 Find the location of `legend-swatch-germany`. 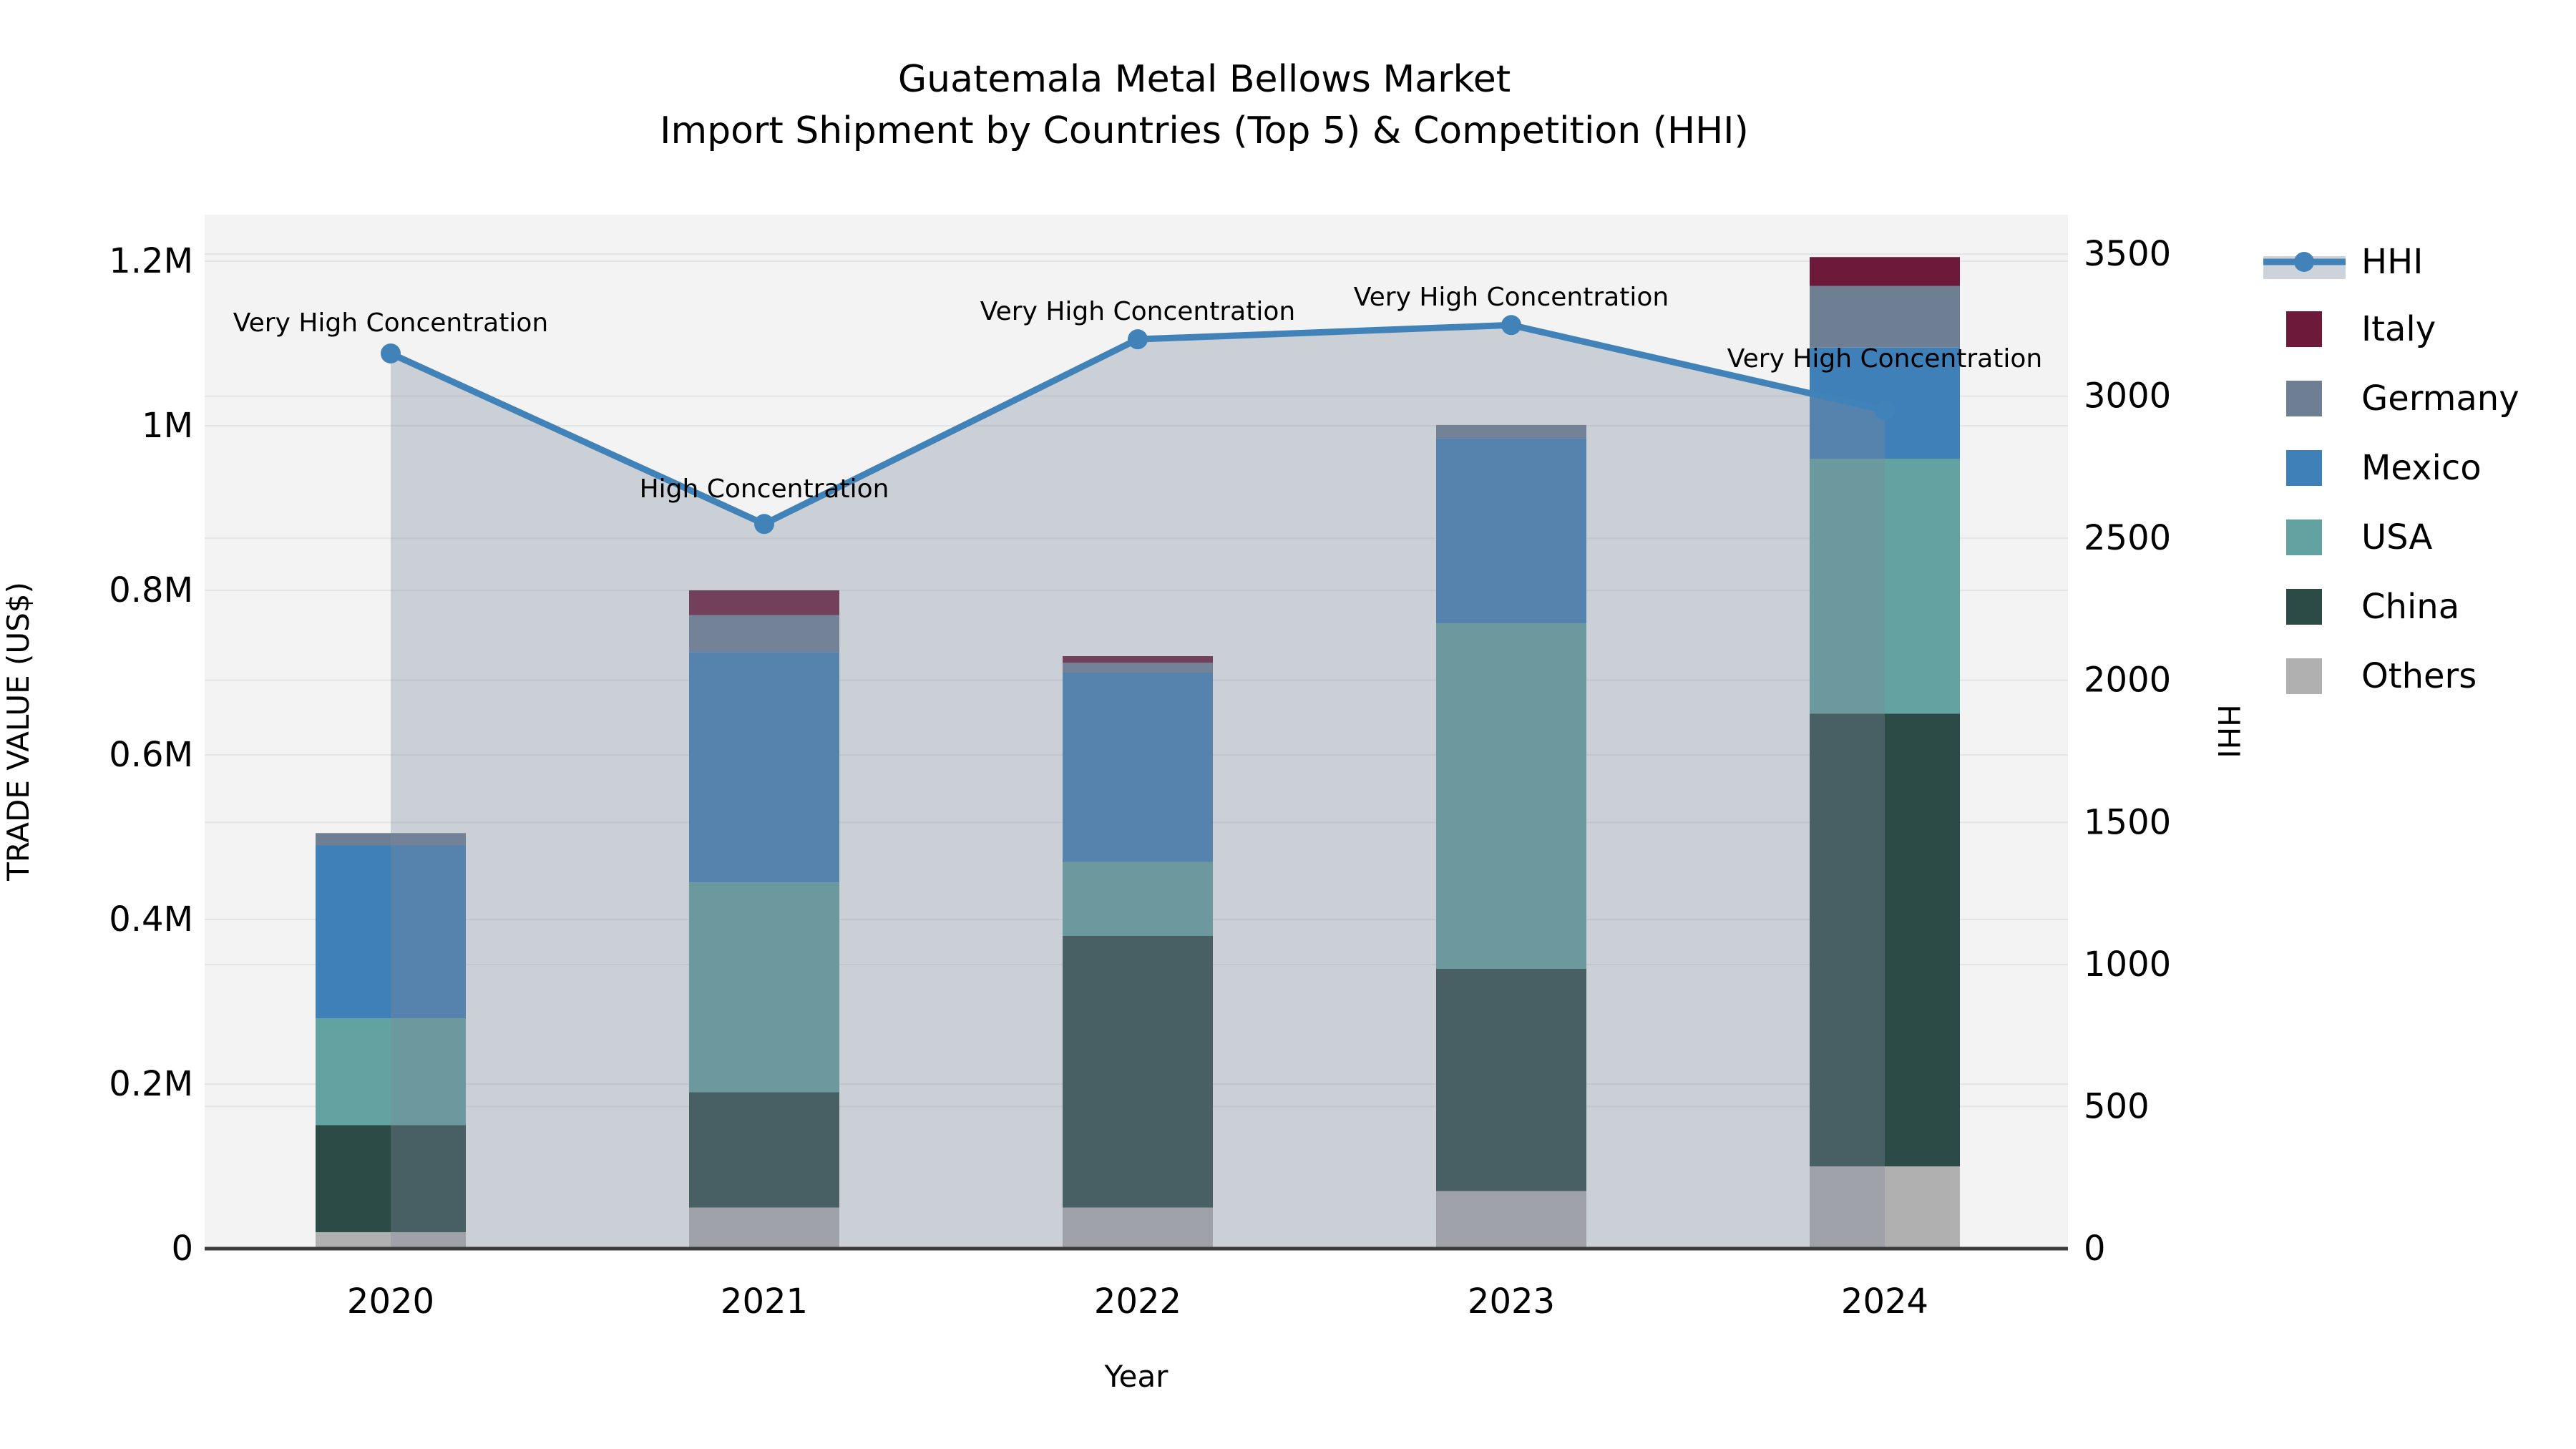

legend-swatch-germany is located at coordinates (2304, 398).